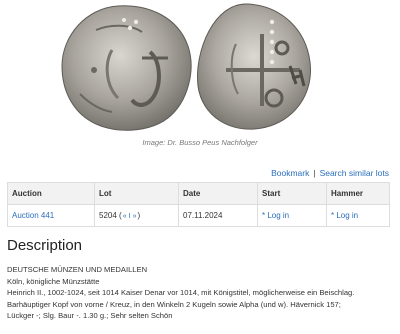  What do you see at coordinates (354, 173) in the screenshot?
I see `search-similar-link: Search similar lots` at bounding box center [354, 173].